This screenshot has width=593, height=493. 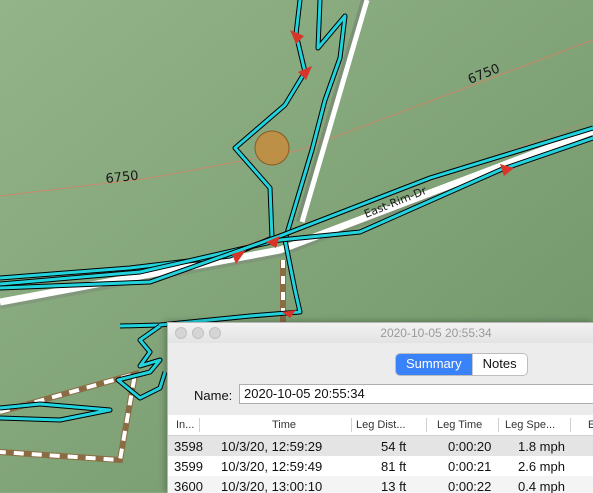 I want to click on column-header-leg-time: Leg Time, so click(x=459, y=425).